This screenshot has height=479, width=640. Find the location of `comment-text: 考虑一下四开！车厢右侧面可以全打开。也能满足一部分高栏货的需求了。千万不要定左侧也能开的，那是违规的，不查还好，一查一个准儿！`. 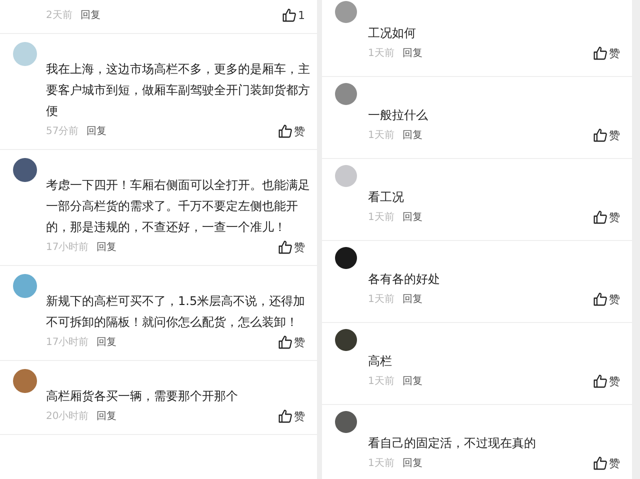

comment-text: 考虑一下四开！车厢右侧面可以全打开。也能满足一部分高栏货的需求了。千万不要定左侧也能开的，那是违规的，不查还好，一查一个准儿！ is located at coordinates (178, 206).